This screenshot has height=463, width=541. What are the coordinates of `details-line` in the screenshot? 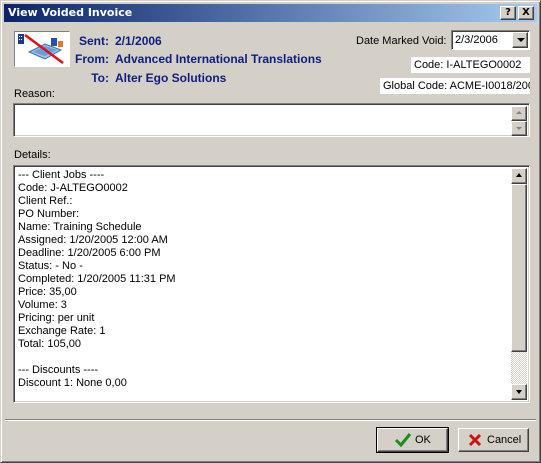 It's located at (263, 357).